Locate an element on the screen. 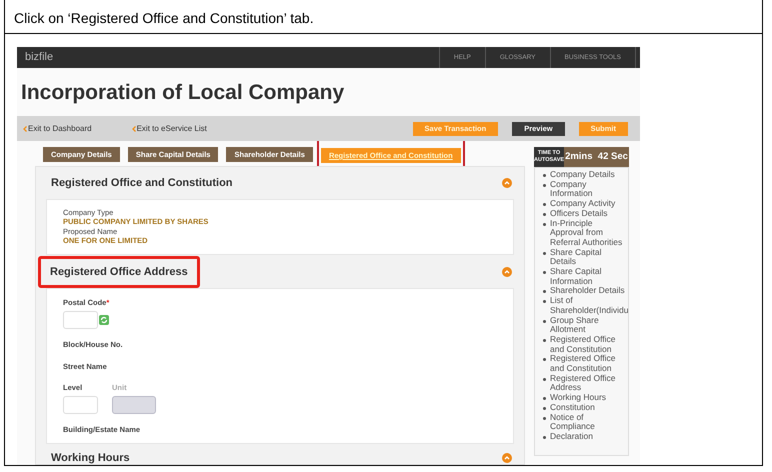 The height and width of the screenshot is (472, 772). side-nav-item: Share Capital Details is located at coordinates (588, 258).